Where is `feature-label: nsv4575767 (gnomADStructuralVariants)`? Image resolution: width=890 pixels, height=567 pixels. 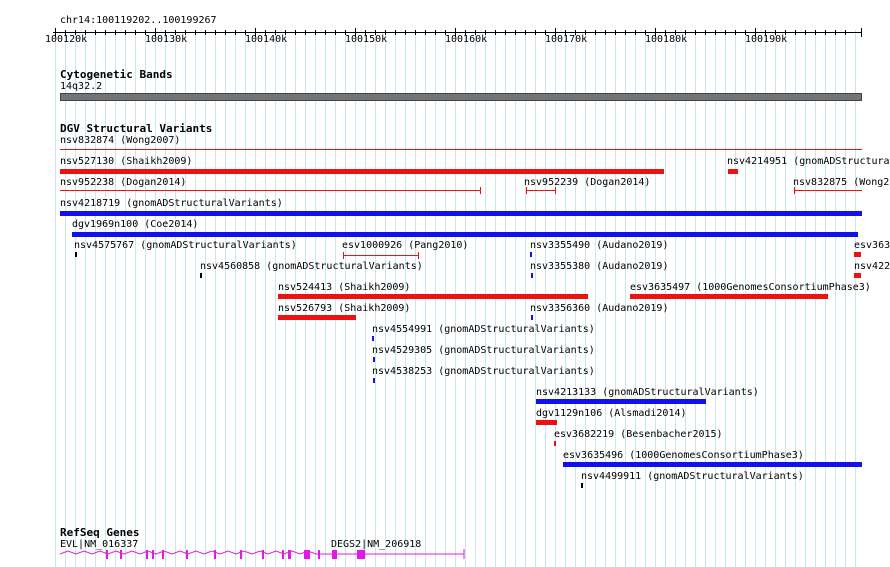
feature-label: nsv4575767 (gnomADStructuralVariants) is located at coordinates (185, 245).